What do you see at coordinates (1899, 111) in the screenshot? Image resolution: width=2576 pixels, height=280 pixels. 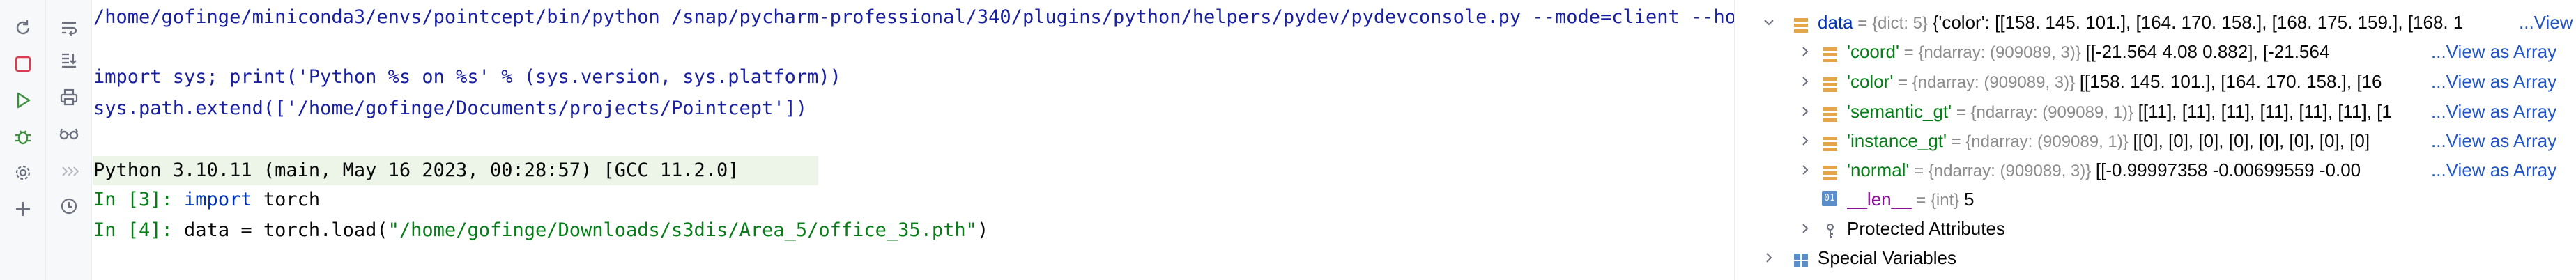 I see `variable-name: 'semantic_gt'` at bounding box center [1899, 111].